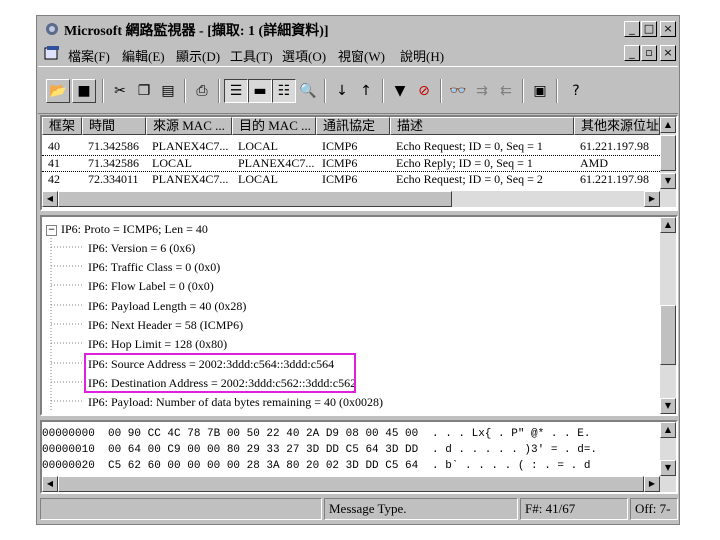  I want to click on detail-pane-icon: ▬, so click(260, 91).